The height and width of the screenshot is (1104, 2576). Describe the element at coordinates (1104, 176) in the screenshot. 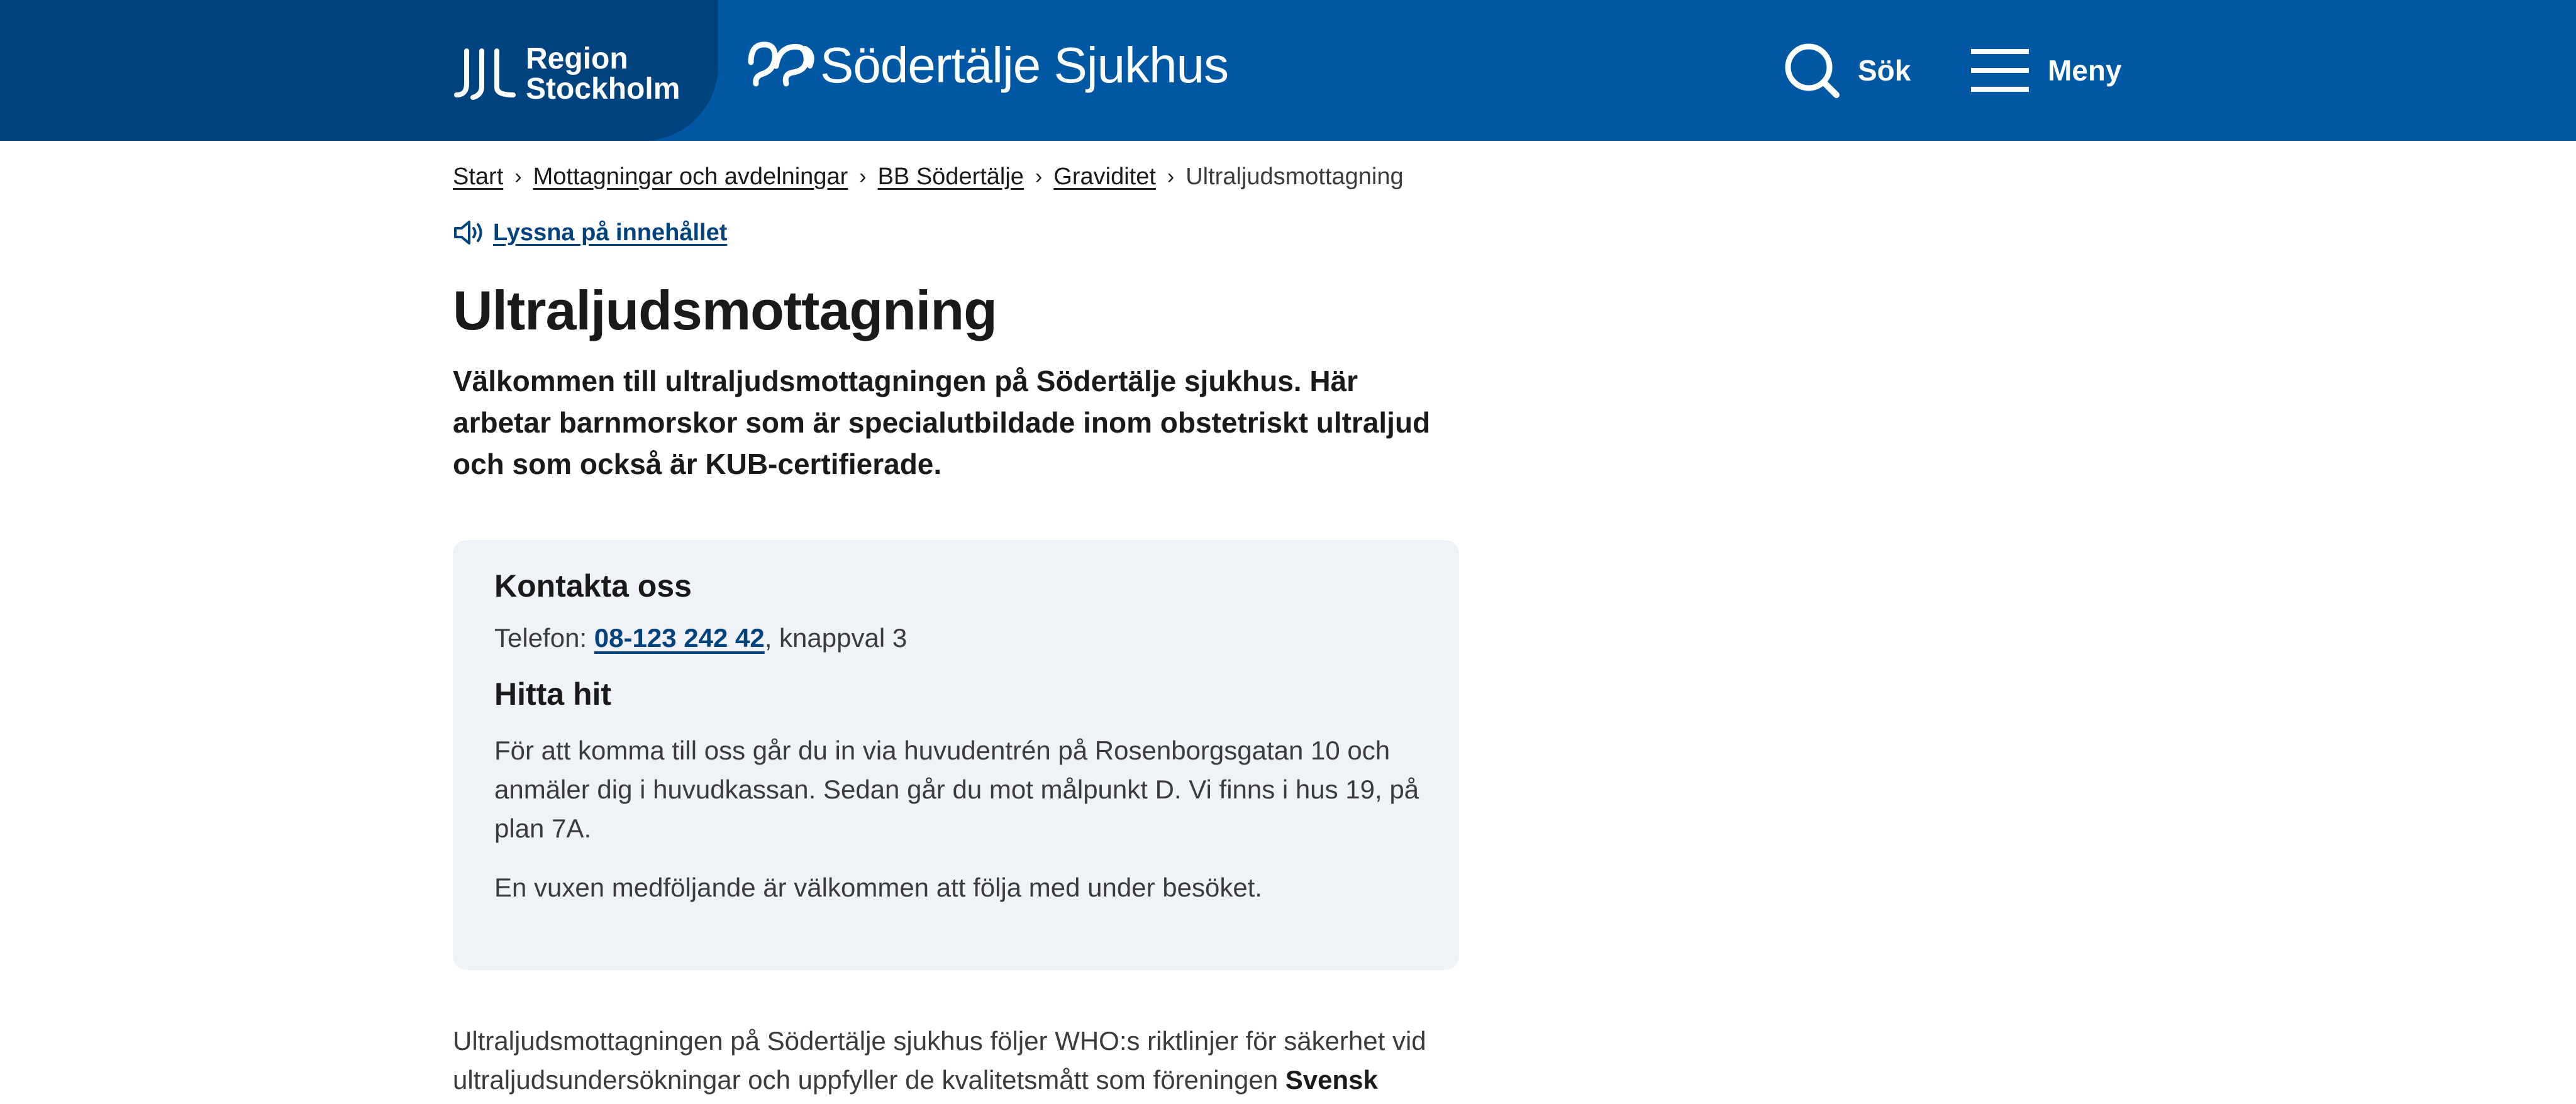

I see `breadcrumb-graviditet: Graviditet` at that location.